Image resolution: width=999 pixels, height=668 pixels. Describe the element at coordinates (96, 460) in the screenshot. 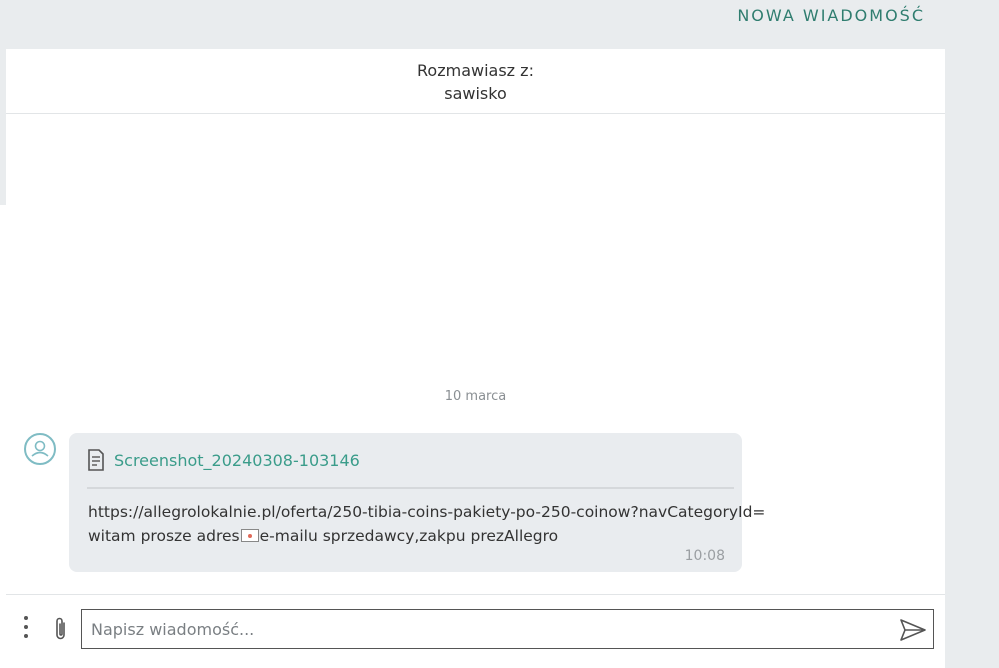

I see `document-icon` at that location.